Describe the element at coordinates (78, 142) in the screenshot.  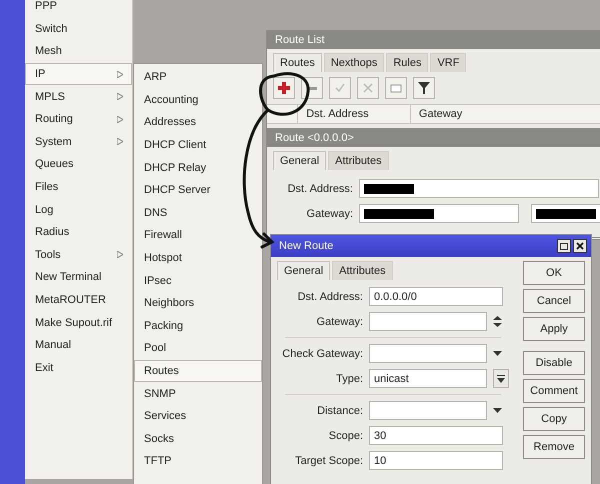
I see `menu-item: System` at that location.